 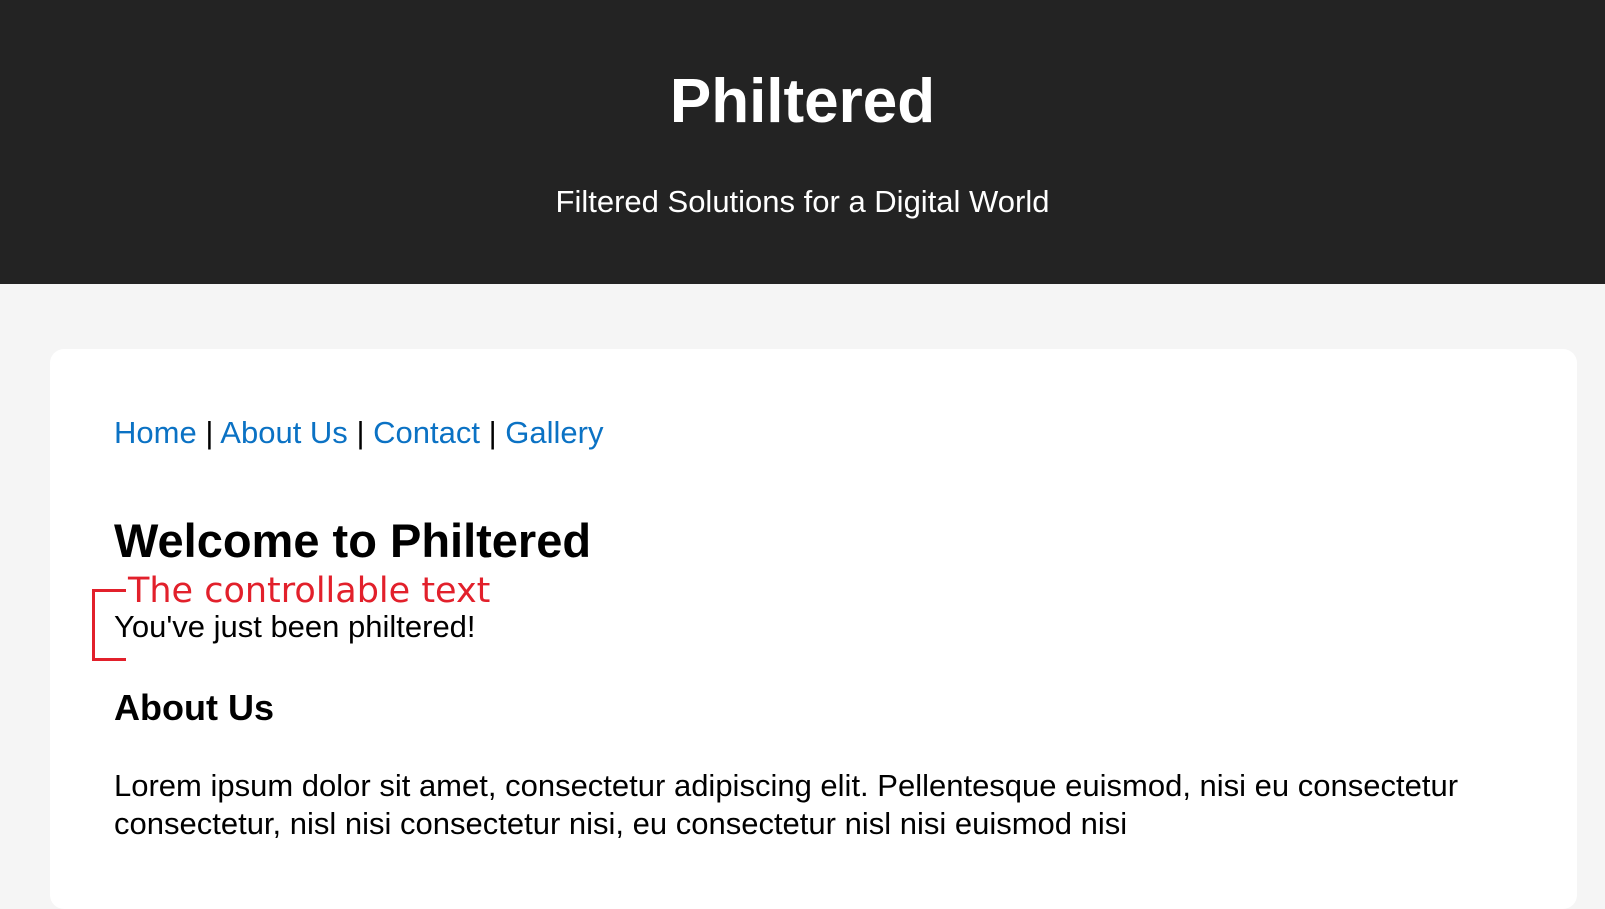 What do you see at coordinates (353, 540) in the screenshot?
I see `welcome-heading: Welcome to Philtered` at bounding box center [353, 540].